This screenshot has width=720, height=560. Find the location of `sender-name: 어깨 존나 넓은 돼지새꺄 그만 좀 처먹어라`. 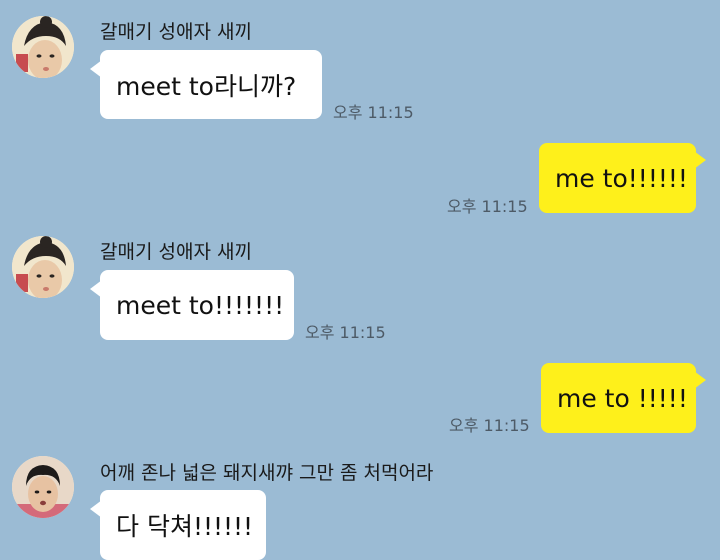

sender-name: 어깨 존나 넓은 돼지새꺄 그만 좀 처먹어라 is located at coordinates (267, 473).